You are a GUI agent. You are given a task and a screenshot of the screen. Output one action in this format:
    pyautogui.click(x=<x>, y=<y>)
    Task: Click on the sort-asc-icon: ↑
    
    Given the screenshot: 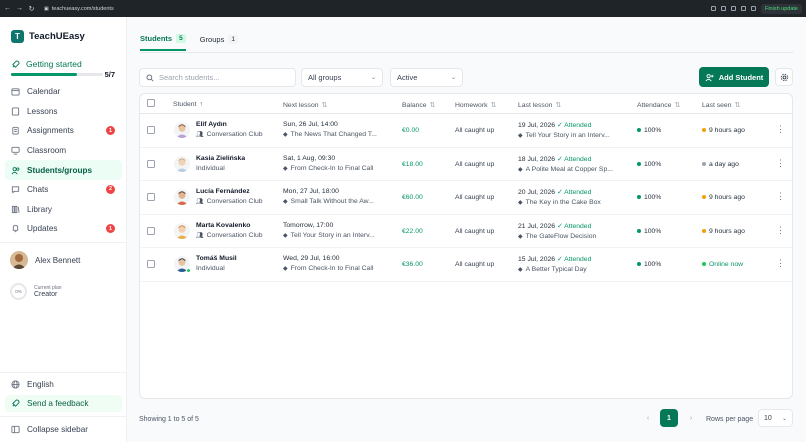 What is the action you would take?
    pyautogui.click(x=201, y=104)
    